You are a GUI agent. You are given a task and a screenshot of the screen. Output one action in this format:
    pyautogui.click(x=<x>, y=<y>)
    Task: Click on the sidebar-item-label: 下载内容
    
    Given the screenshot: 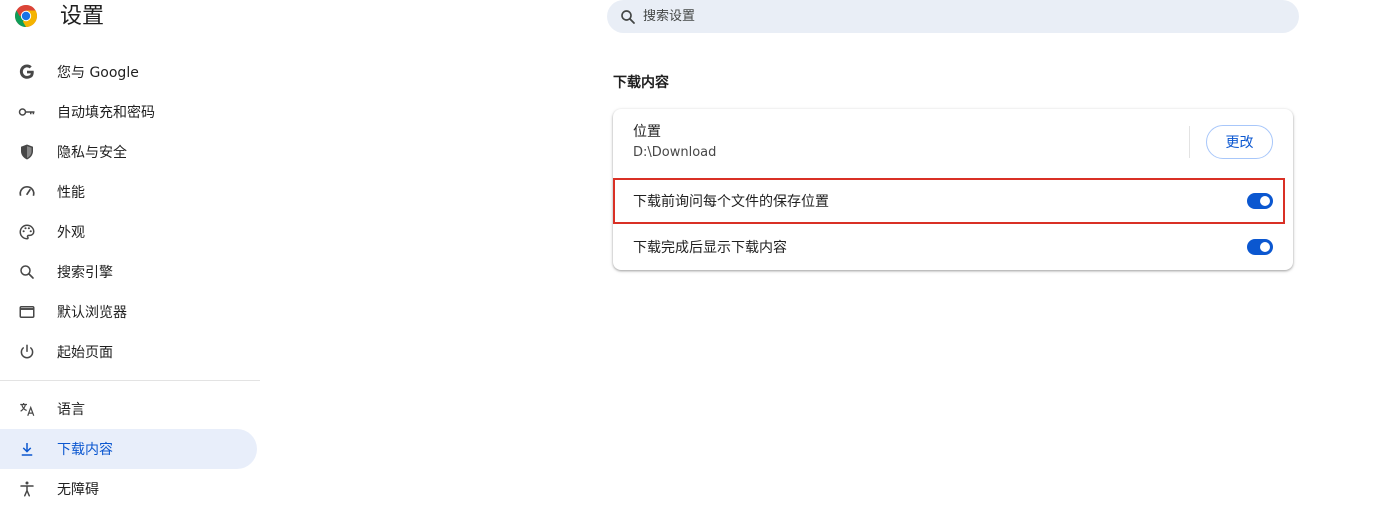 What is the action you would take?
    pyautogui.click(x=85, y=450)
    